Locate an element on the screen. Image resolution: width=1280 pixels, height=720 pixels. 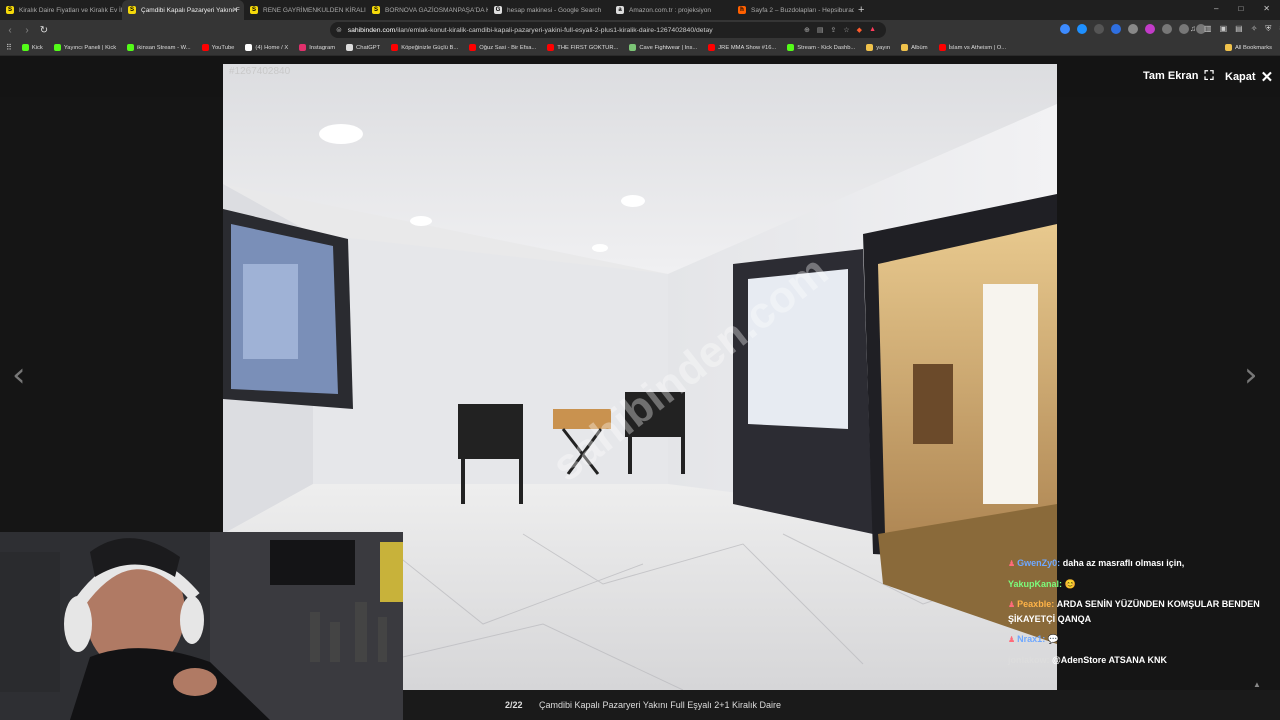
browser-tab: S RENE GAYRİMENKULDEN KİRALIK 2+ is located at coordinates (305, 10).